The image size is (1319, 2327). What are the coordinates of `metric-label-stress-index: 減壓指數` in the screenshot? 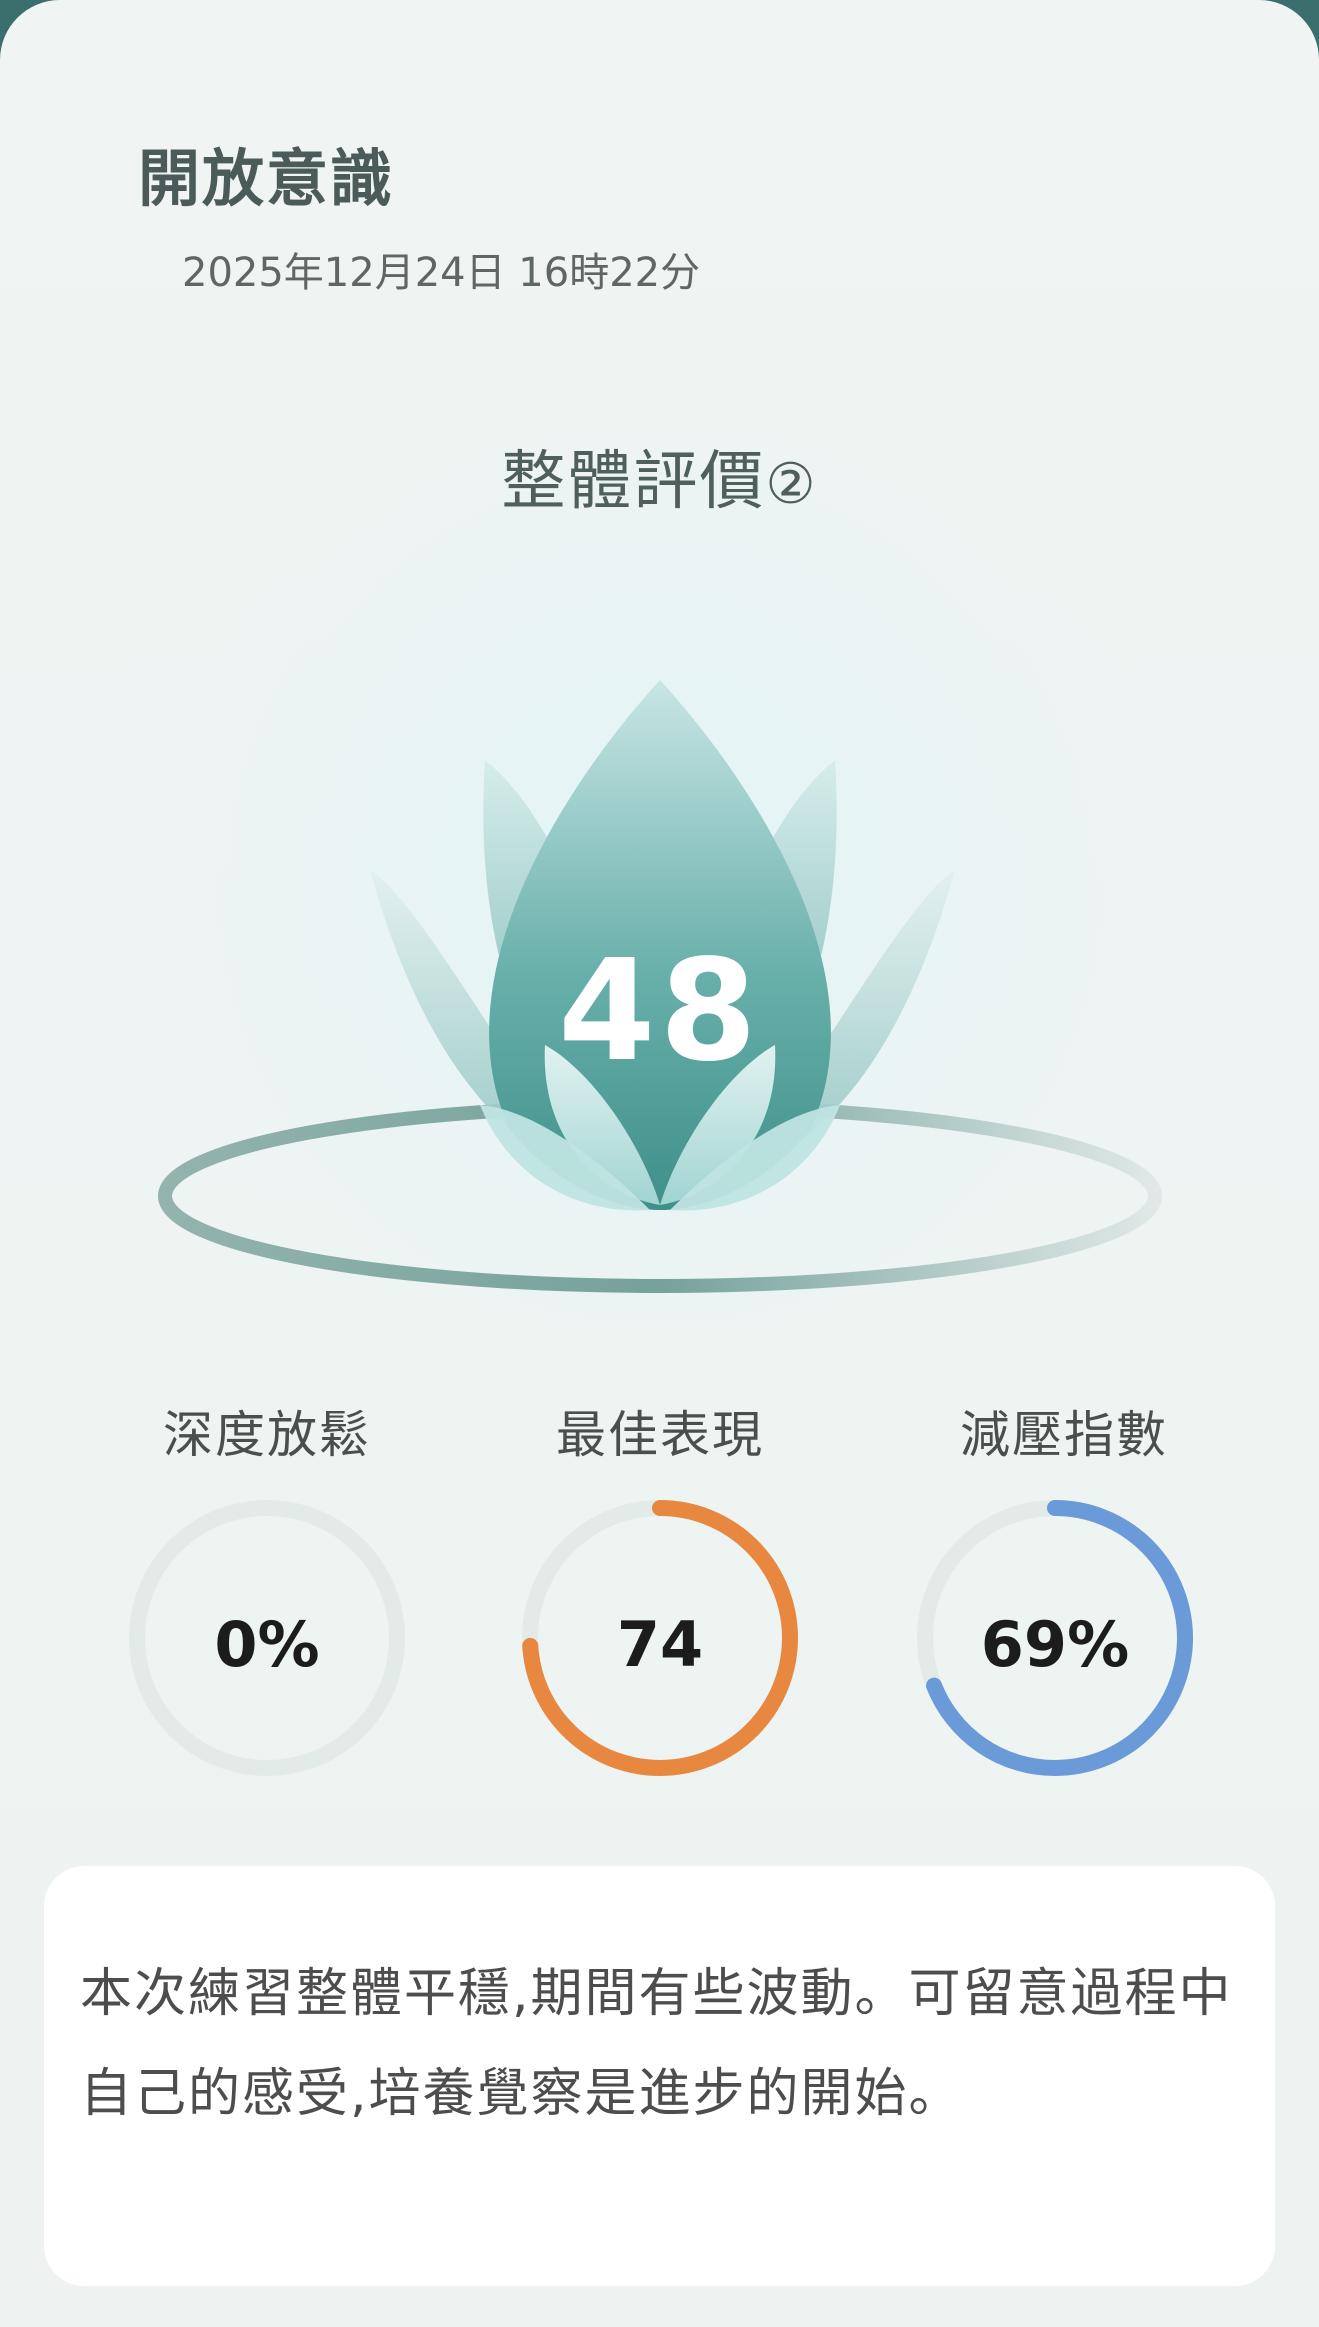 It's located at (1064, 1435).